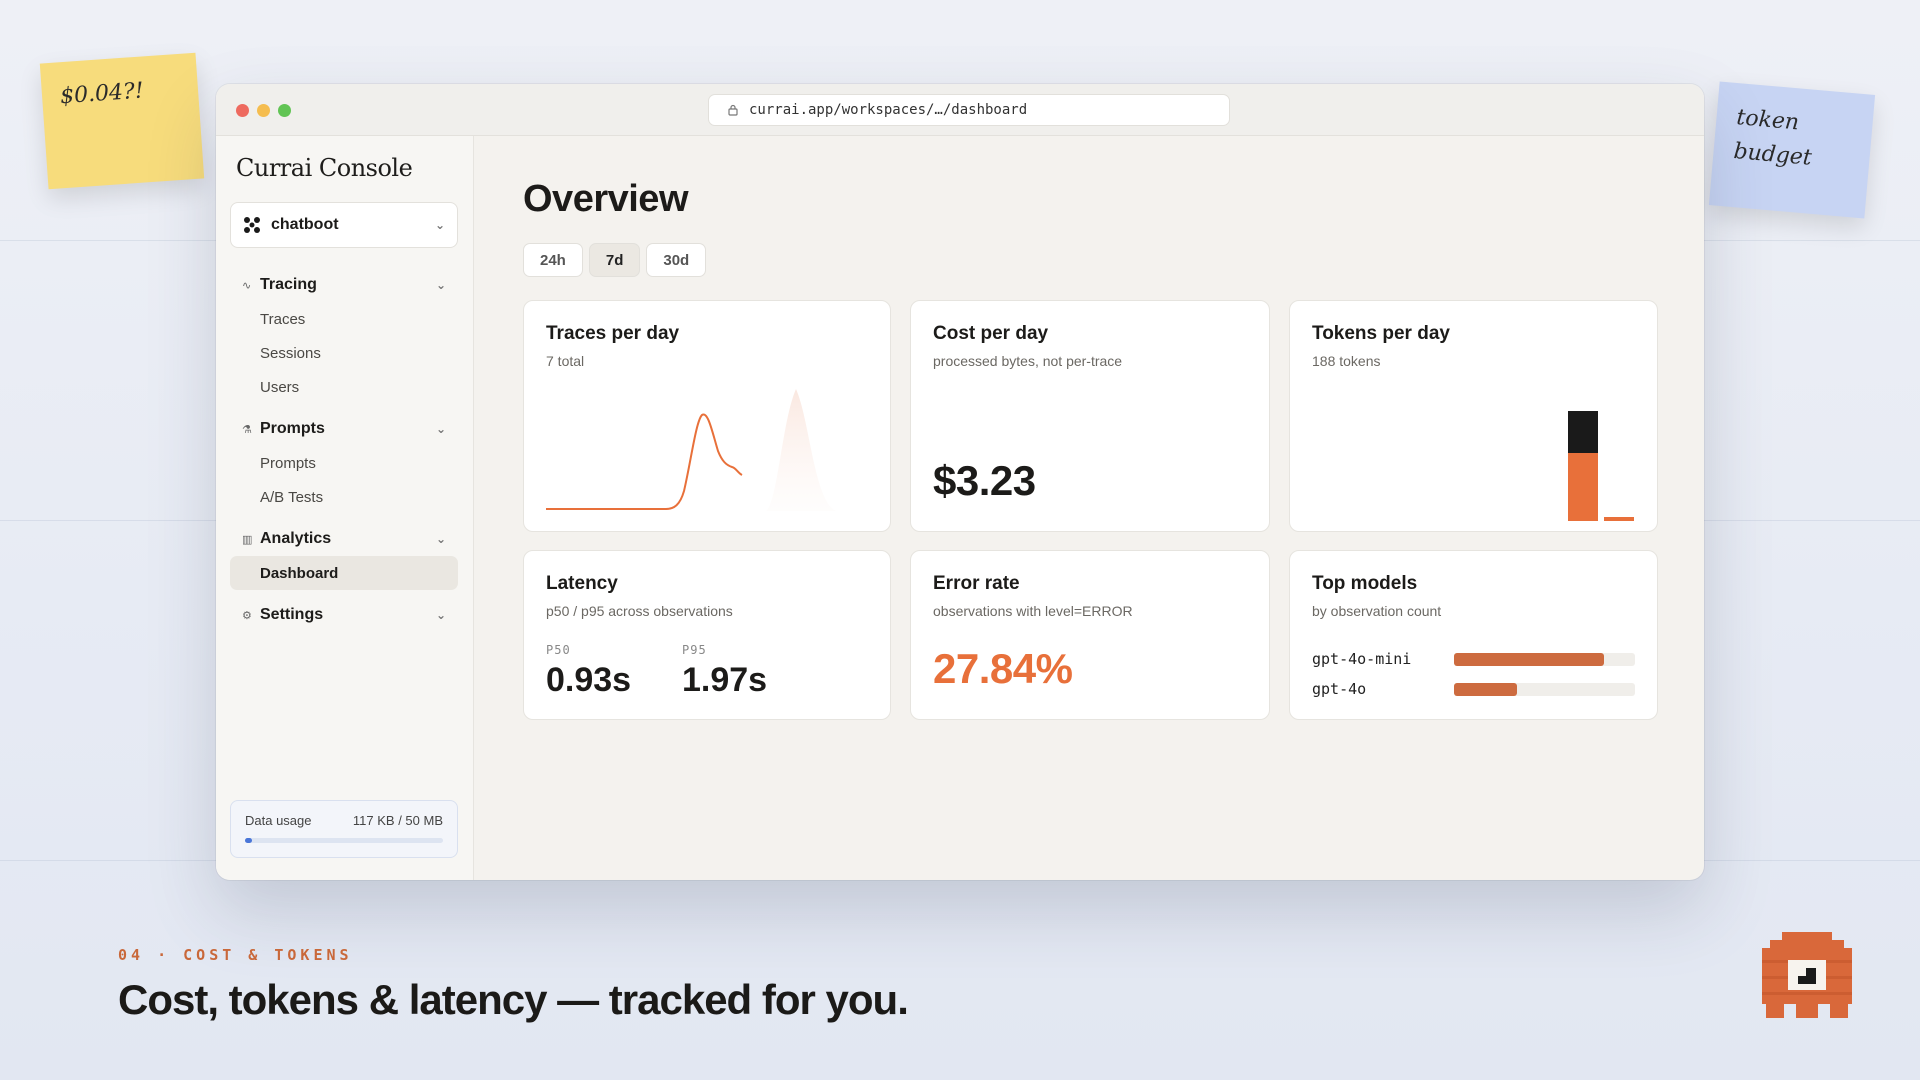 The width and height of the screenshot is (1920, 1080). What do you see at coordinates (1583, 432) in the screenshot?
I see `tokens-bar-top` at bounding box center [1583, 432].